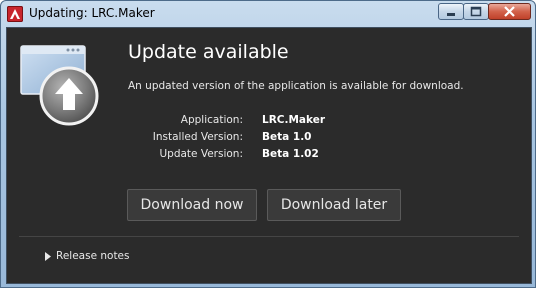 This screenshot has width=536, height=288. I want to click on info-label-installed-version: Installed Version:, so click(197, 137).